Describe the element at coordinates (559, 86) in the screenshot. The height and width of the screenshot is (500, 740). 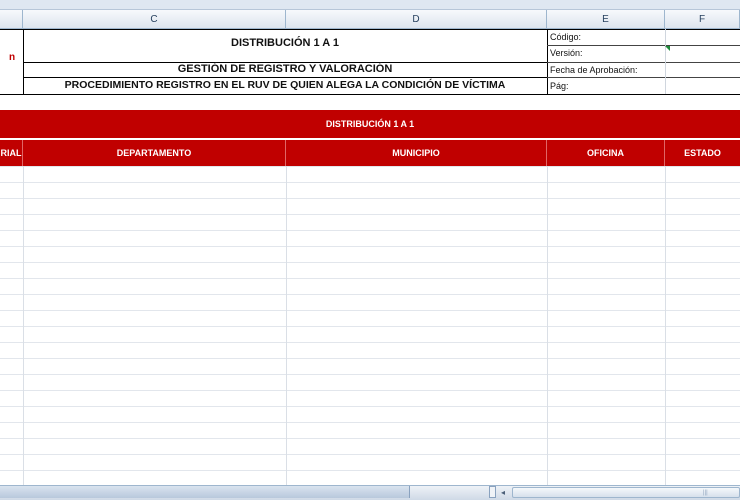
I see `meta-pag: Pág:` at that location.